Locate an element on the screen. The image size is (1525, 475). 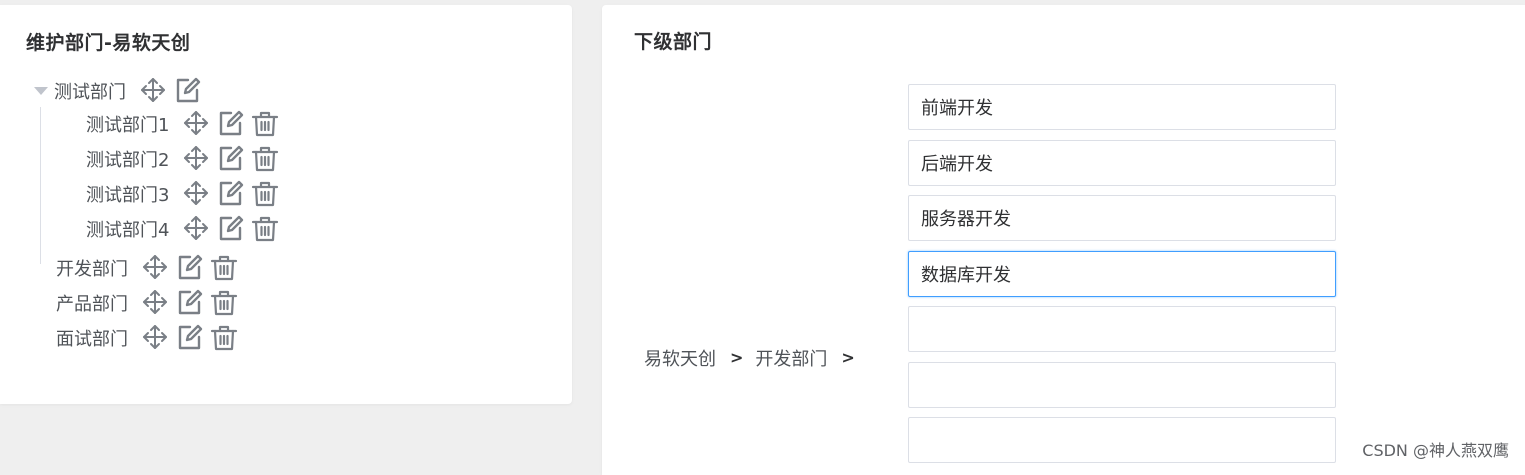
panel-title: 下级部门 is located at coordinates (673, 42).